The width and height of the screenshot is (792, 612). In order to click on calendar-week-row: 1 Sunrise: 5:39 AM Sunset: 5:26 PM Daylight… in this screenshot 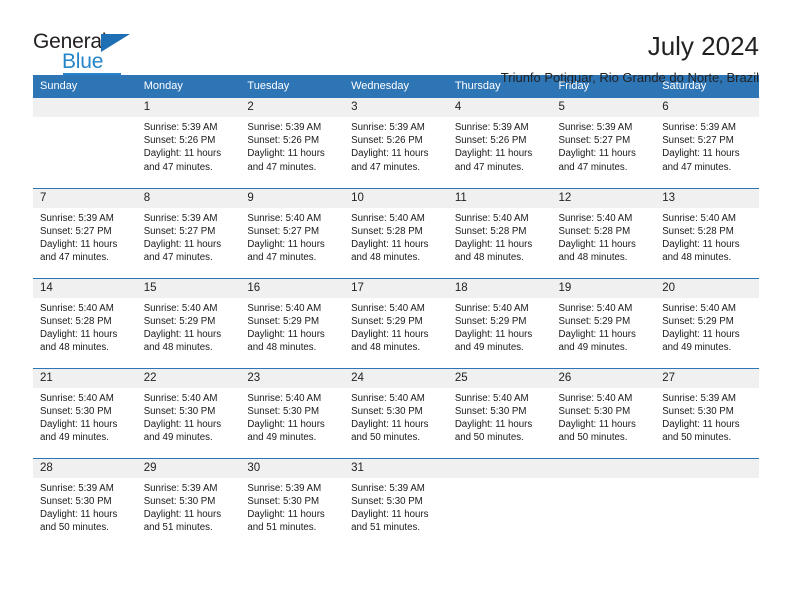, I will do `click(396, 143)`.